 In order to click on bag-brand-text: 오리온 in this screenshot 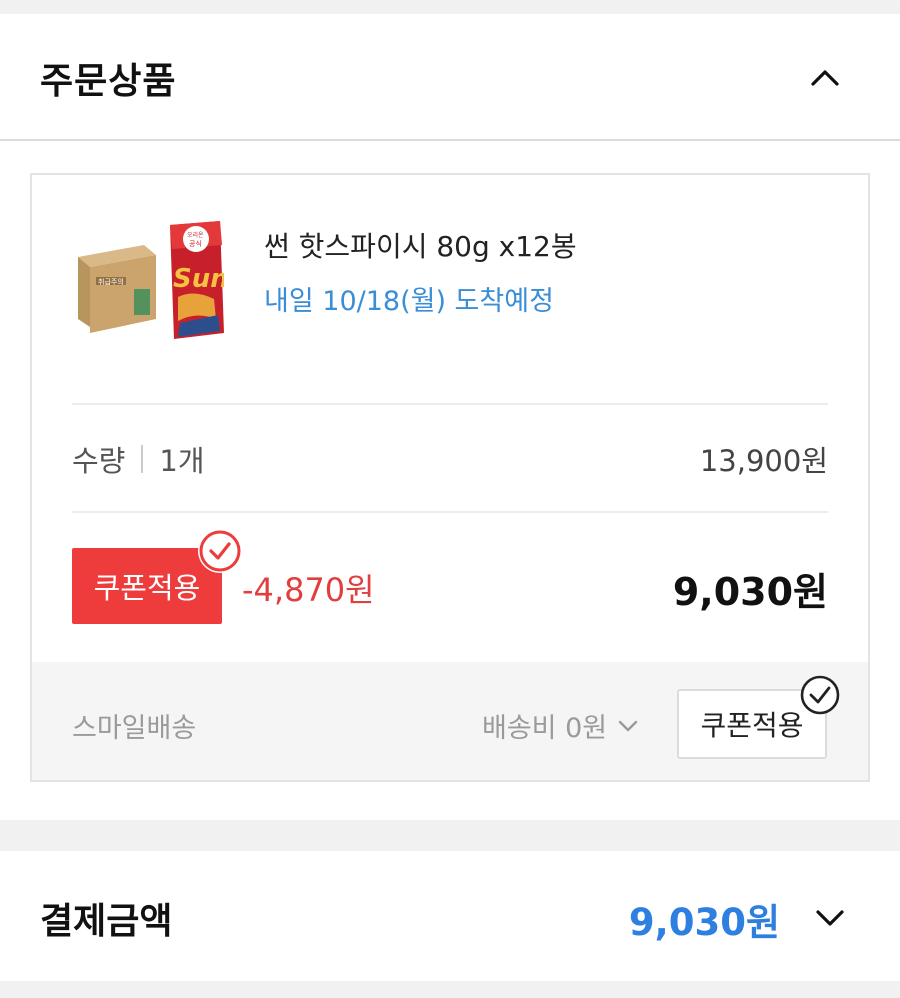, I will do `click(195, 235)`.